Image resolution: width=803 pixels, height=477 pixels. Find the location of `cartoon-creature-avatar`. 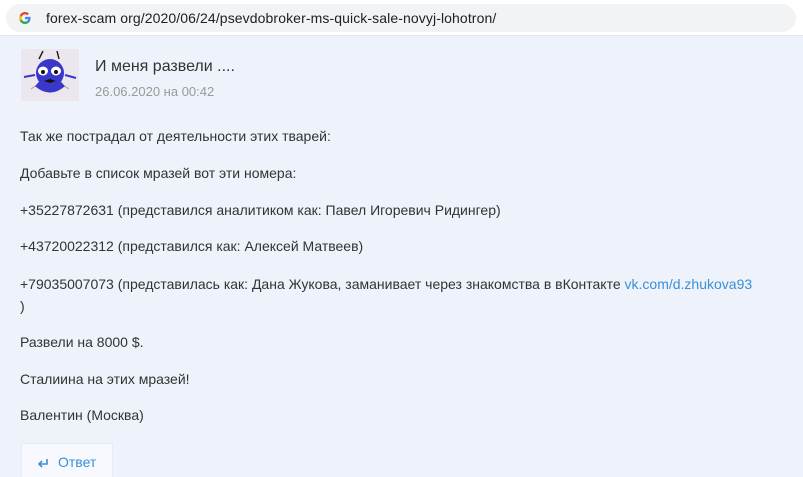

cartoon-creature-avatar is located at coordinates (50, 75).